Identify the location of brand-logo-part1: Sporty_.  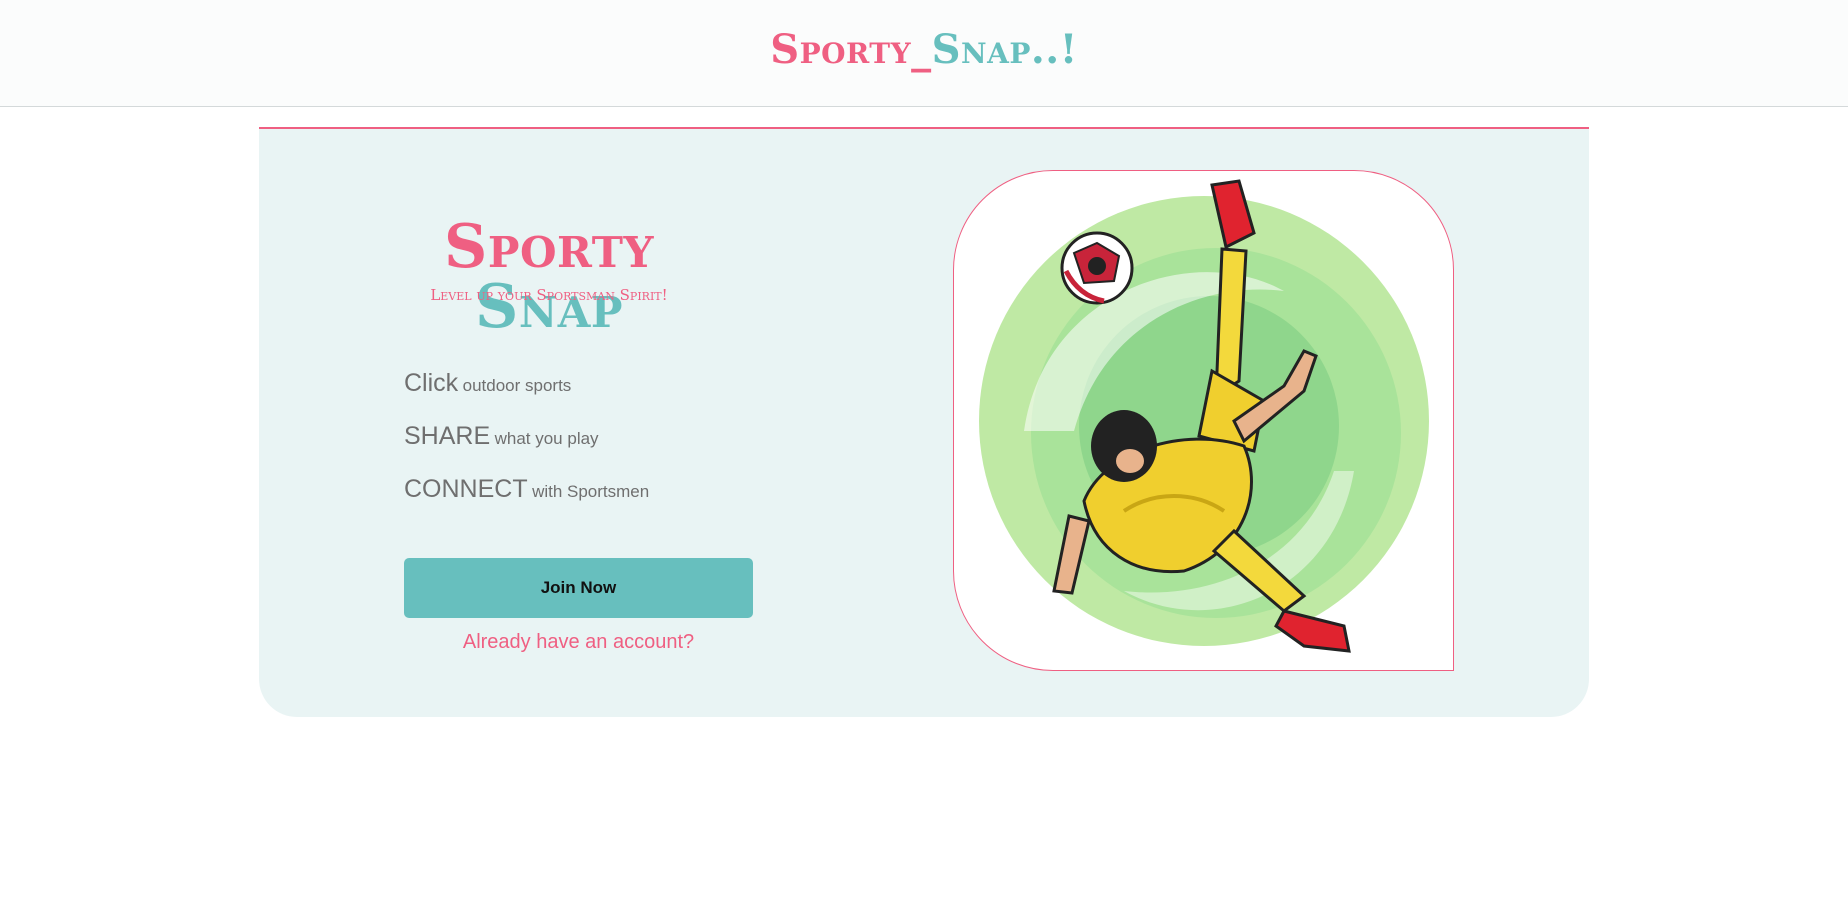
(851, 49).